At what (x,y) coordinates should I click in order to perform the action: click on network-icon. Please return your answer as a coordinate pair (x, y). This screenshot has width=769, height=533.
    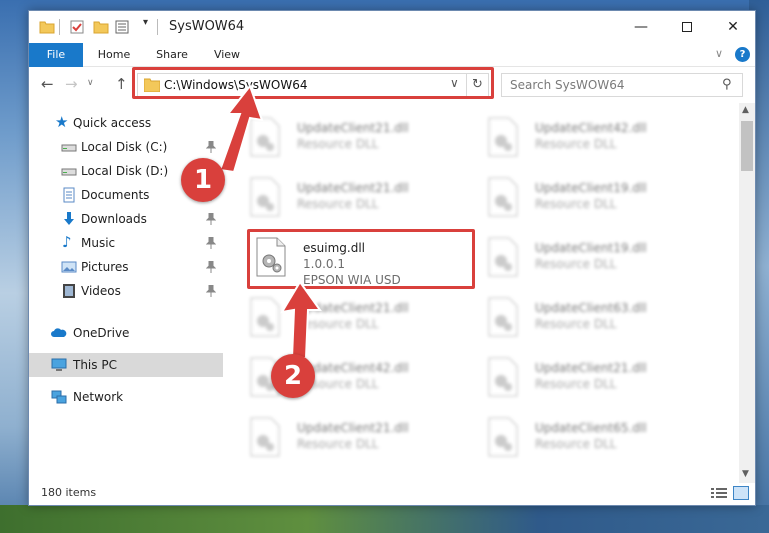
    Looking at the image, I should click on (59, 397).